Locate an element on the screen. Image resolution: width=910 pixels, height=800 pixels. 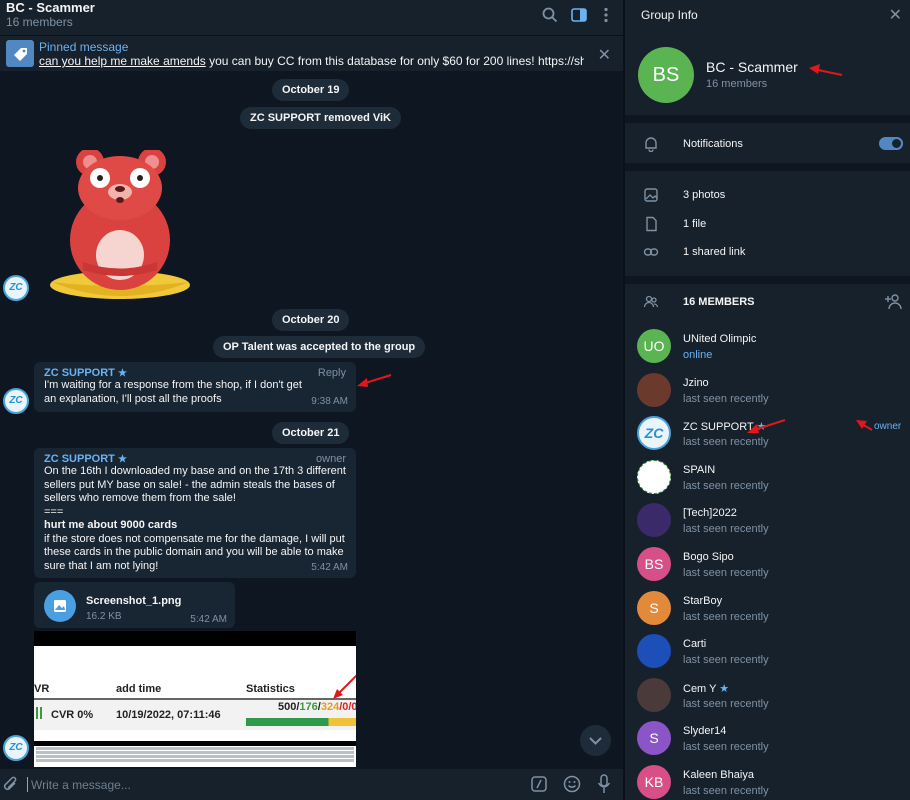
group-name: BC - Scammer is located at coordinates (752, 67).